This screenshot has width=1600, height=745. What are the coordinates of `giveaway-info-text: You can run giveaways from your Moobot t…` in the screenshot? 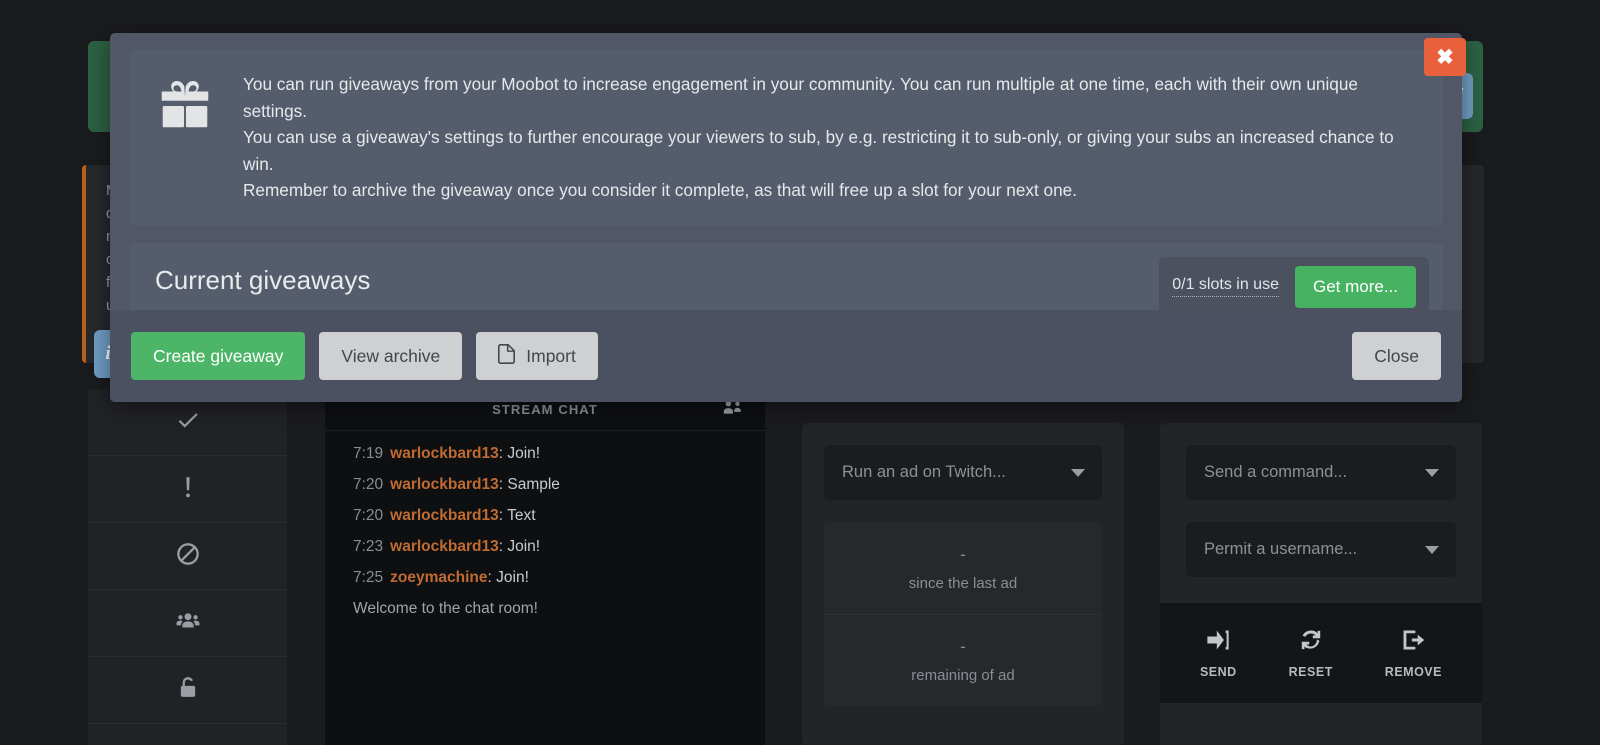 It's located at (830, 137).